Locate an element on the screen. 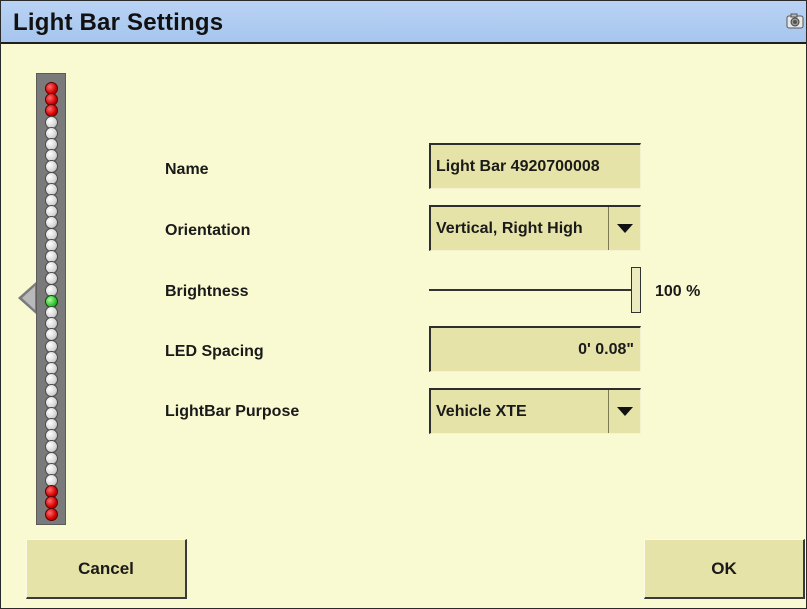 Image resolution: width=807 pixels, height=609 pixels. led-spacing-label: LED Spacing is located at coordinates (214, 351).